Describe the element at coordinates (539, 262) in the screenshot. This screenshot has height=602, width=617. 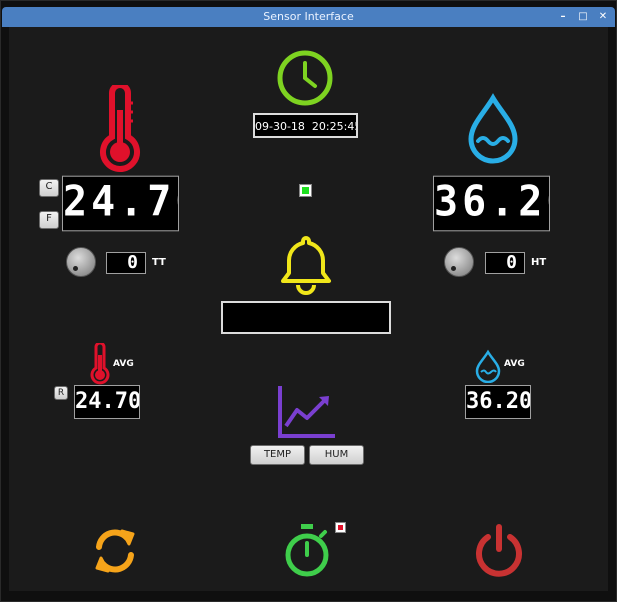
I see `humidity-threshold-label: HT` at that location.